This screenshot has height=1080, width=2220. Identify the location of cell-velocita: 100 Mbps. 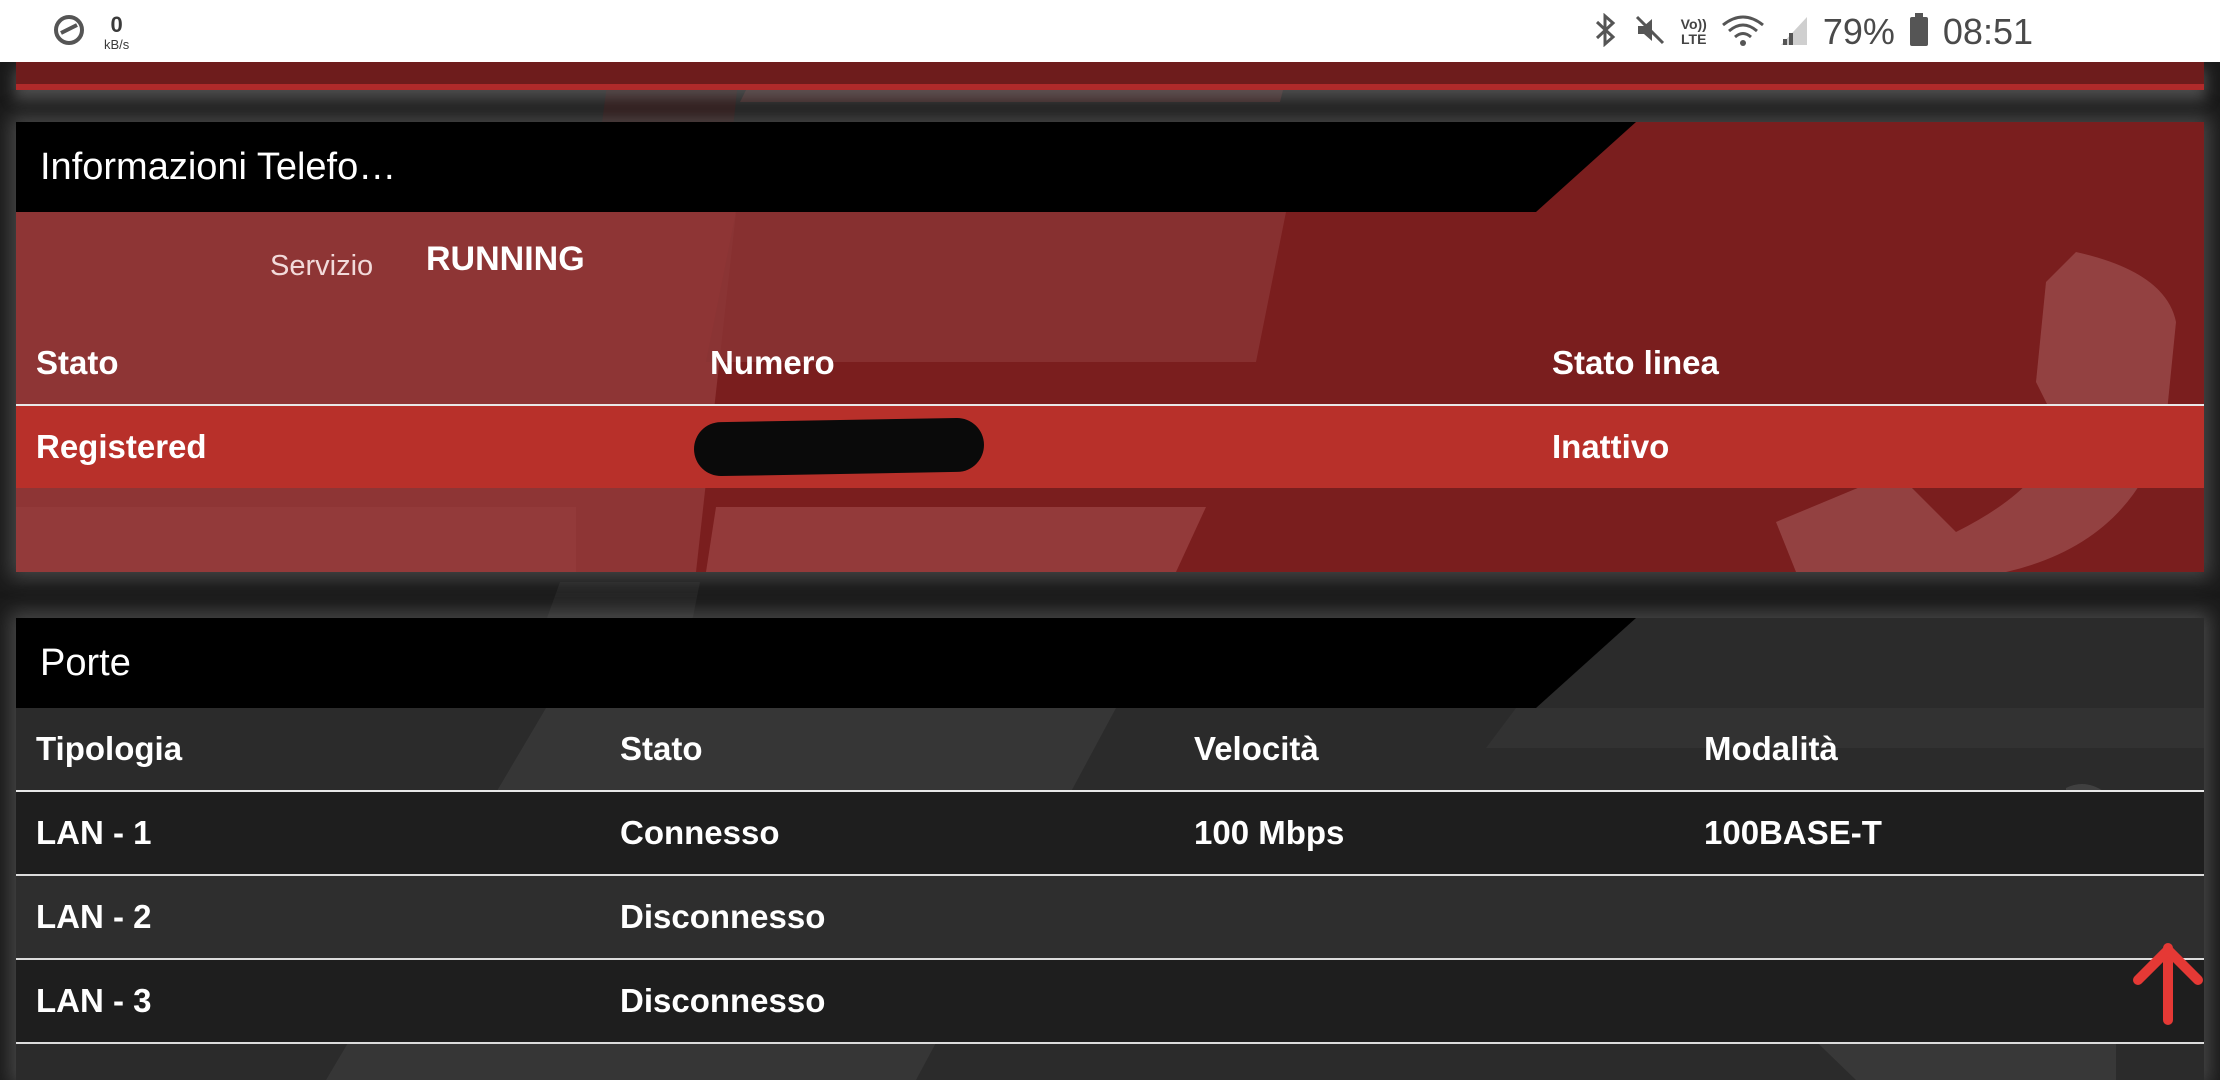
(1429, 833).